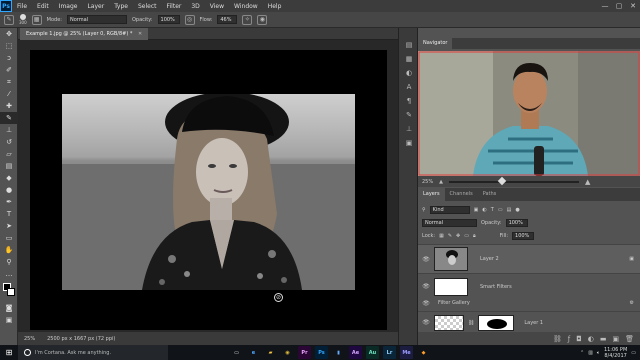 This screenshot has height=360, width=640. What do you see at coordinates (9, 70) in the screenshot?
I see `quick-select-tool-icon: ✐` at bounding box center [9, 70].